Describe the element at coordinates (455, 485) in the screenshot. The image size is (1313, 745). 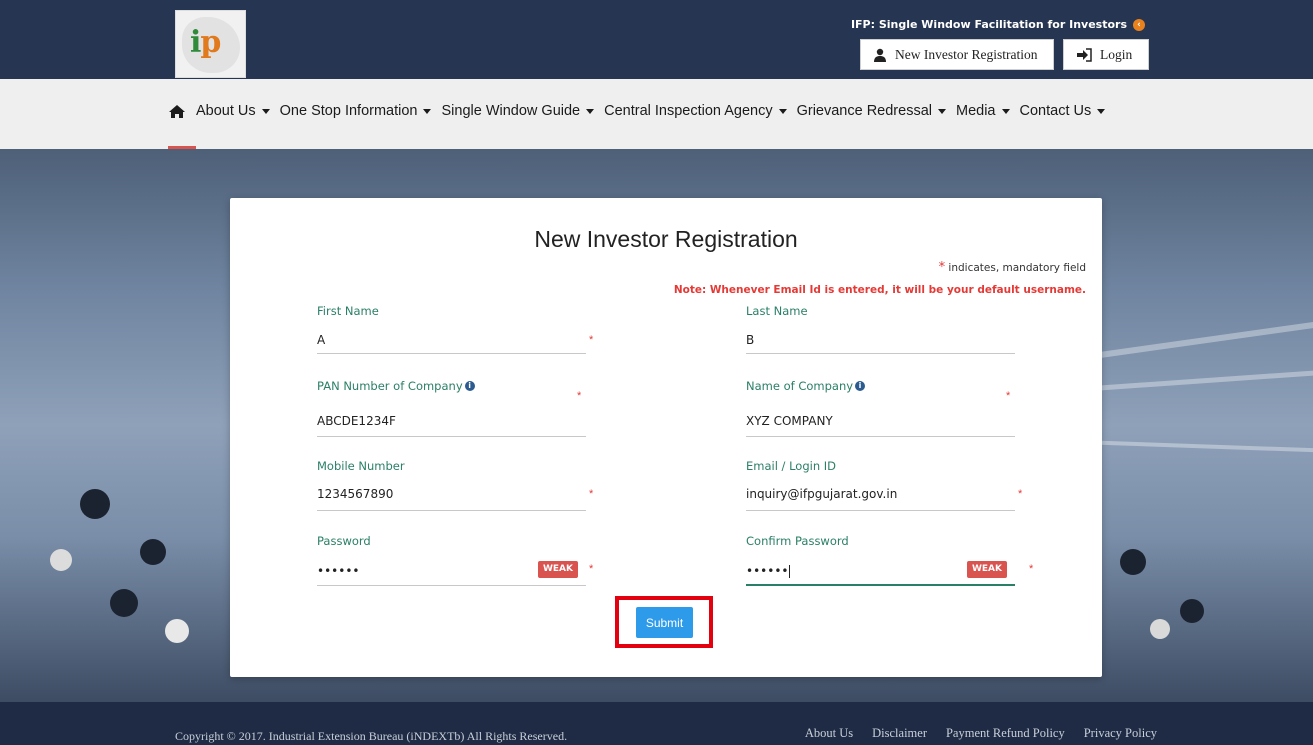
I see `mobile-number-field: Mobile Number 1234567890 *` at that location.